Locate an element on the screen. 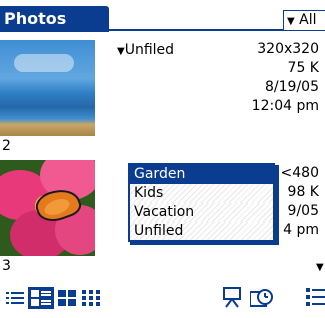 This screenshot has height=318, width=325. category-popup: Garden Kids Vacation Unfiled is located at coordinates (201, 202).